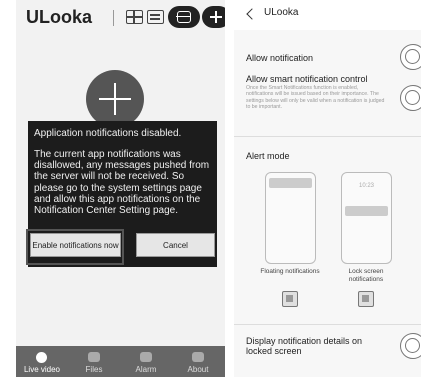 The width and height of the screenshot is (421, 377). Describe the element at coordinates (108, 133) in the screenshot. I see `dialog-title: Application notifications disabled.` at that location.